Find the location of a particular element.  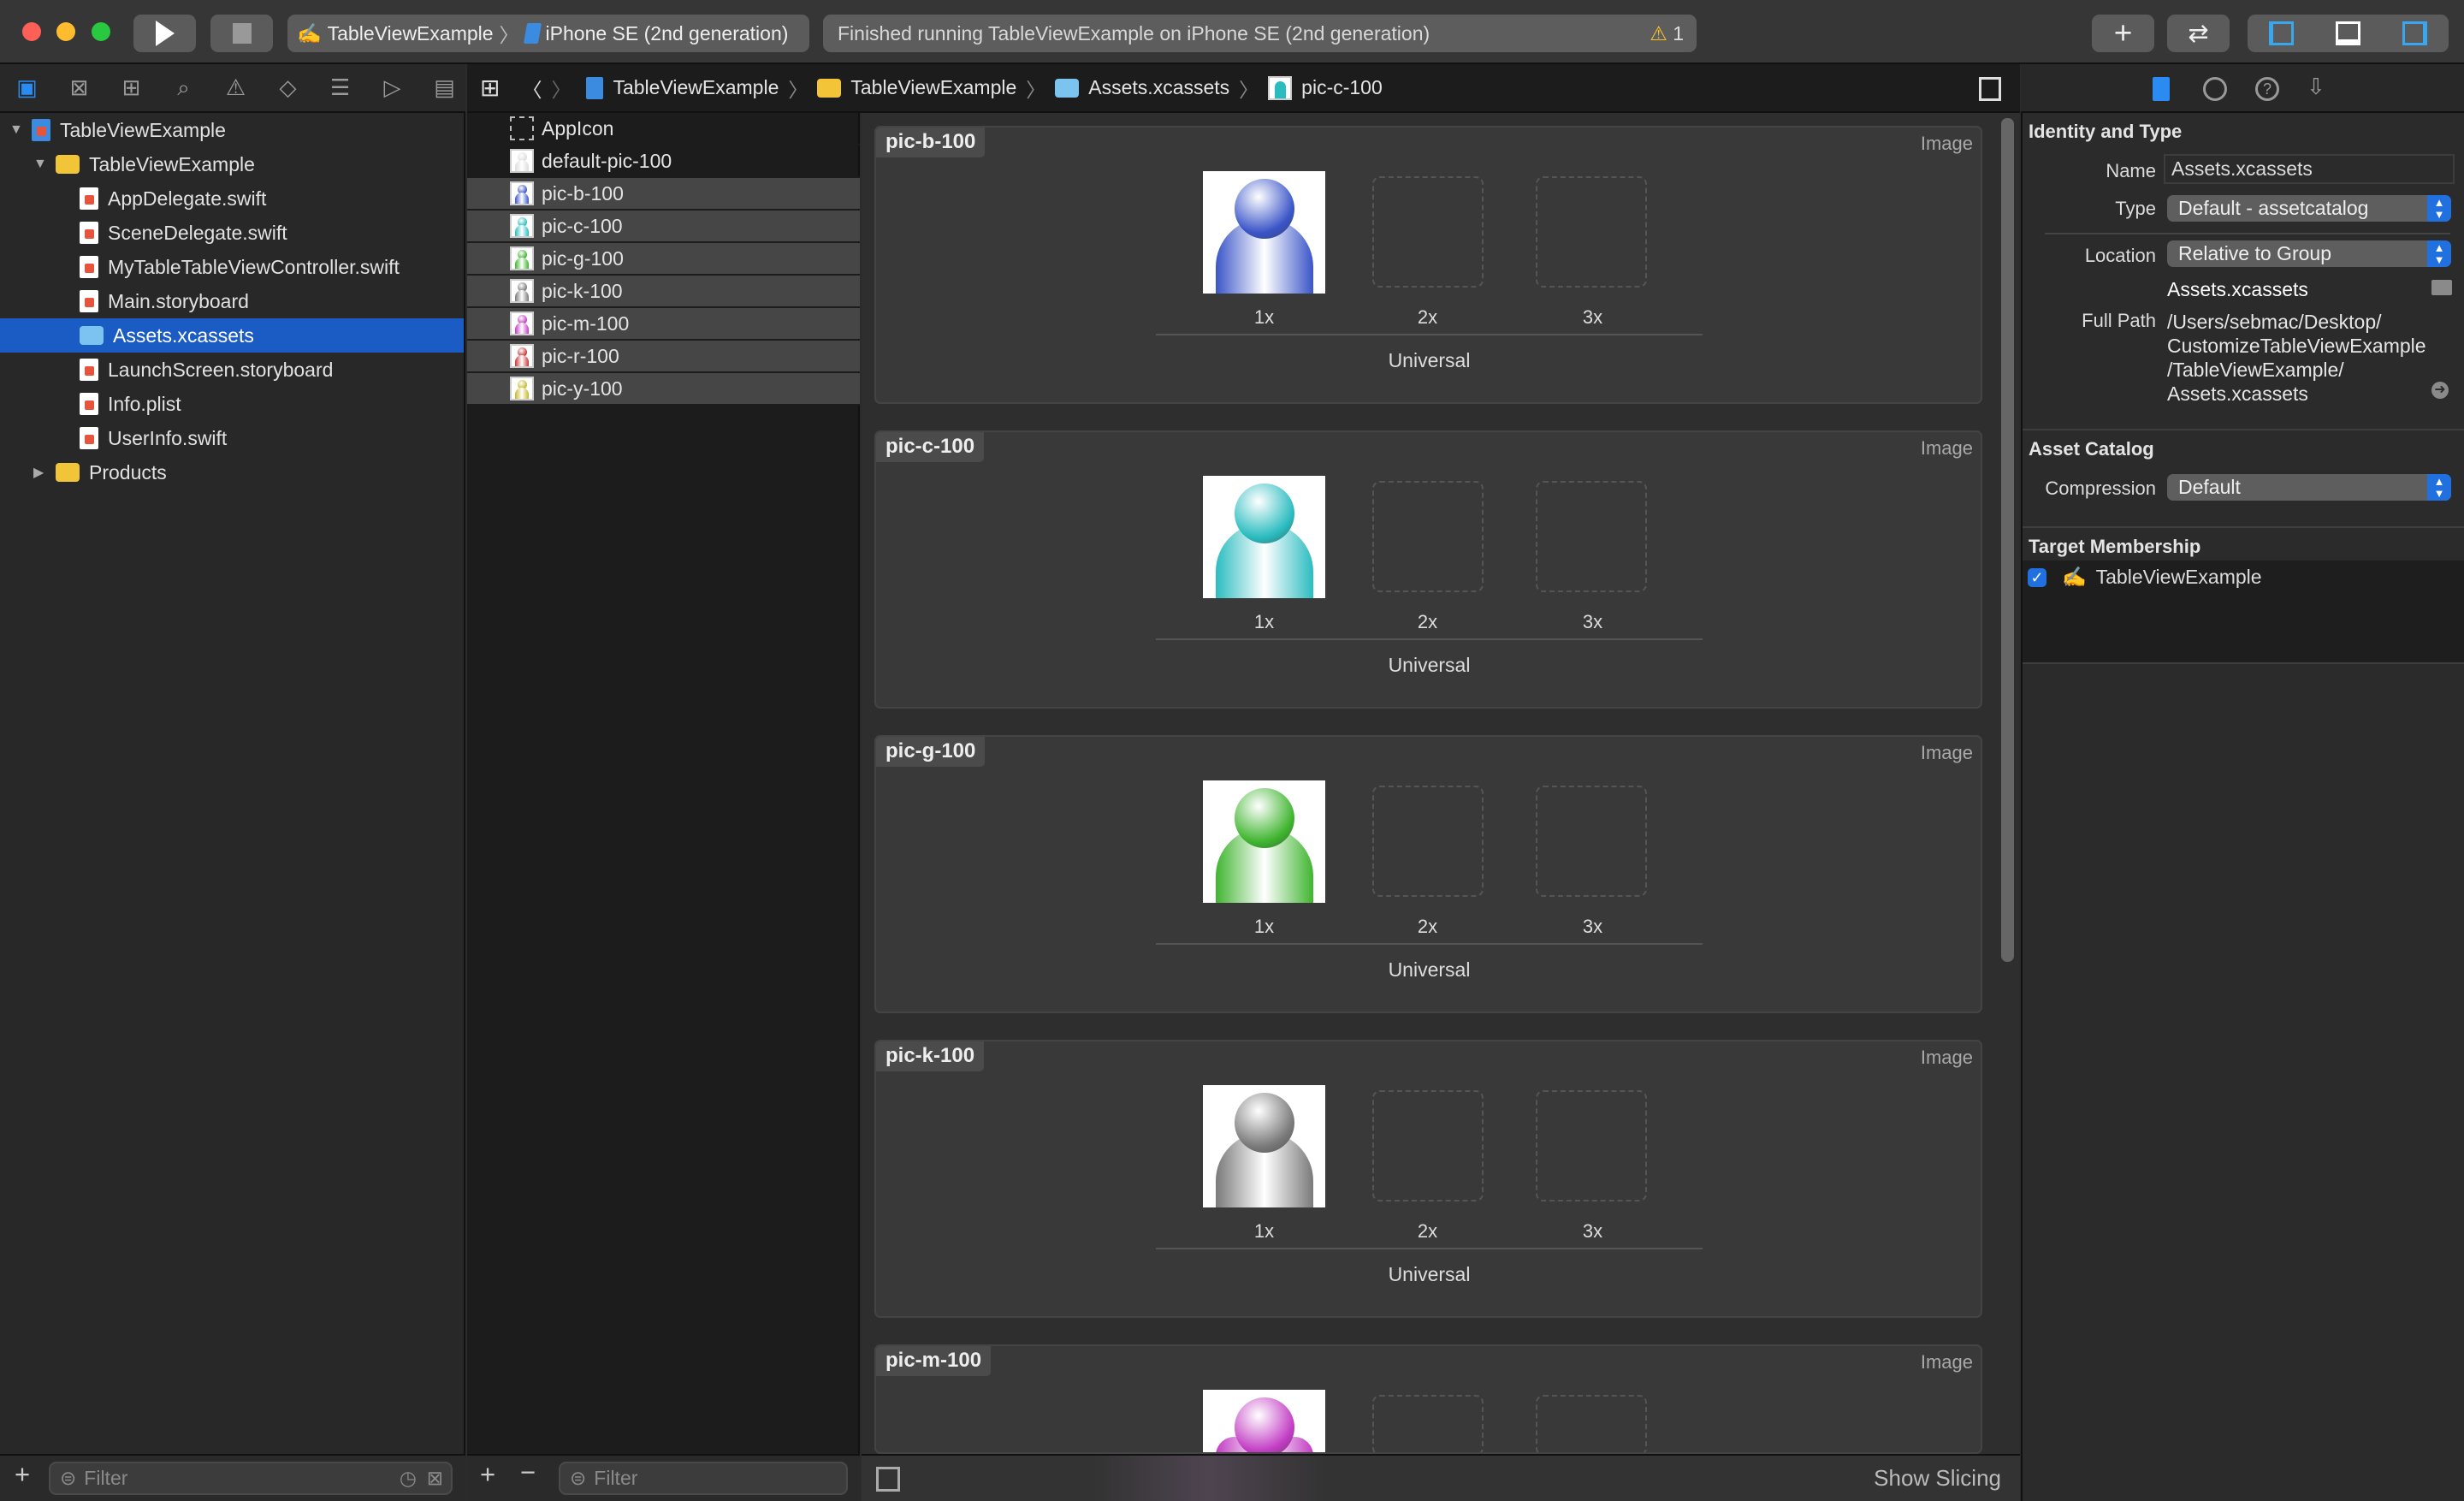

image-set-panel: pic-b-100 Image 1x 2x 3x Universal is located at coordinates (1428, 265).